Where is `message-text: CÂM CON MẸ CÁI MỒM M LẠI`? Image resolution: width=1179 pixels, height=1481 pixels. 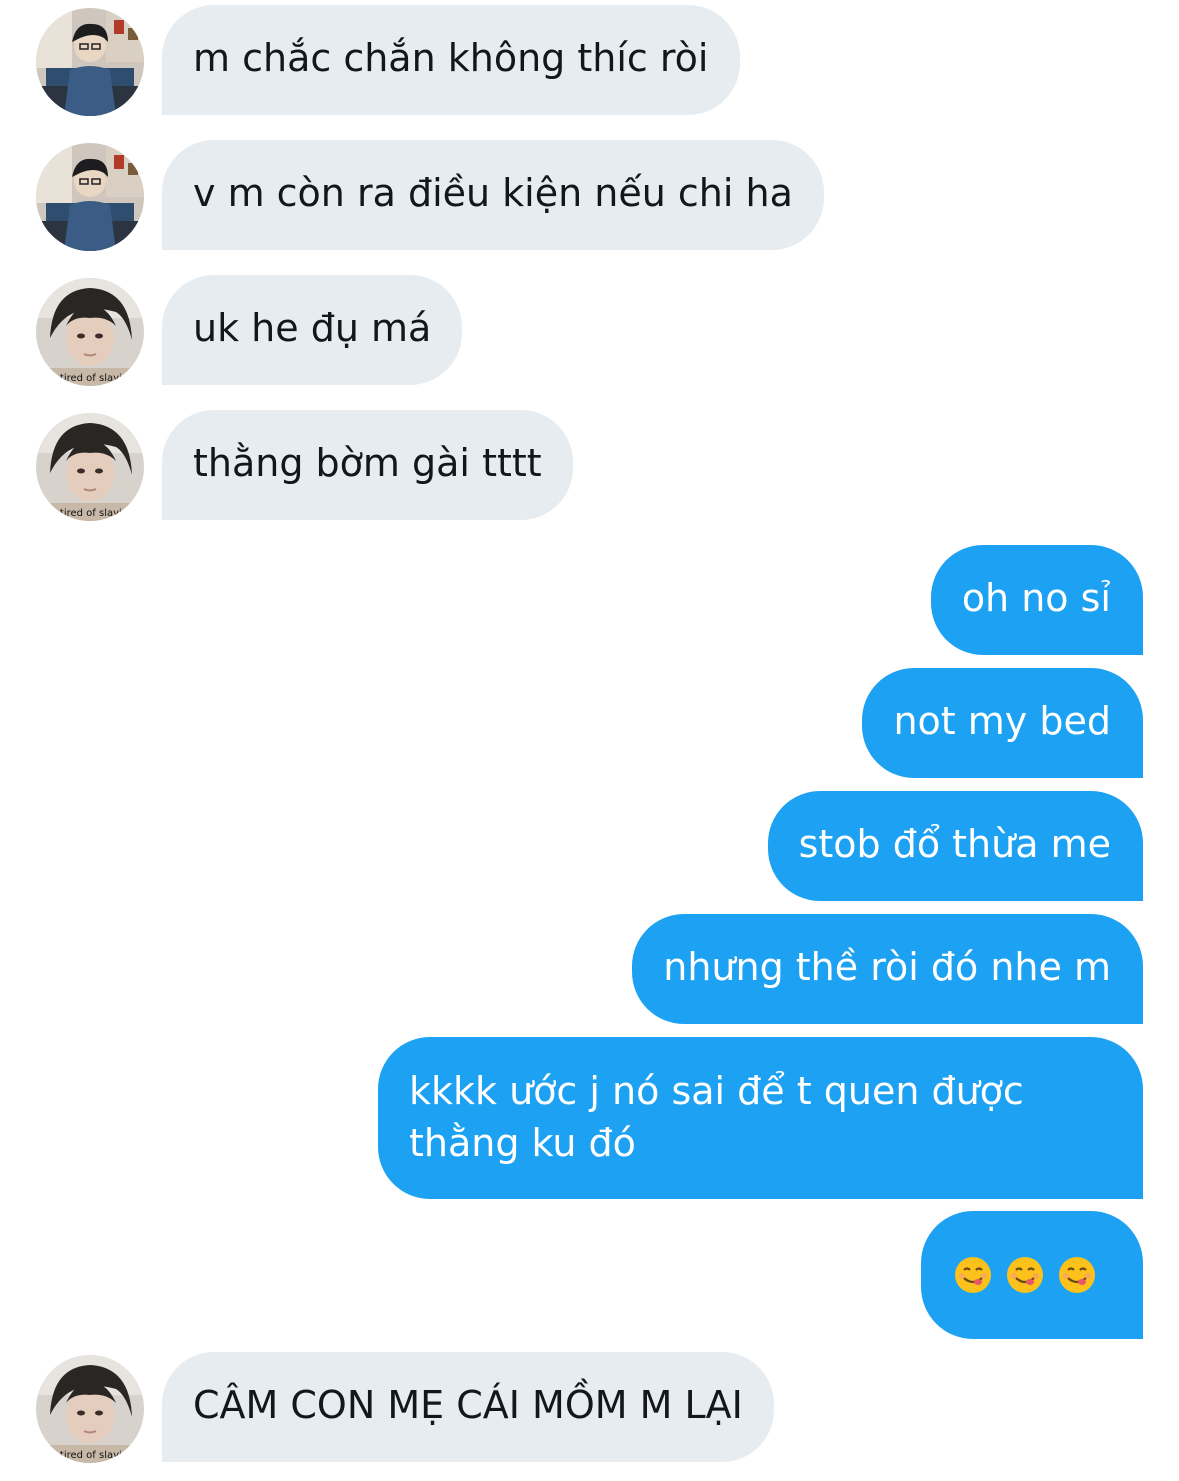
message-text: CÂM CON MẸ CÁI MỒM M LẠI is located at coordinates (468, 1405).